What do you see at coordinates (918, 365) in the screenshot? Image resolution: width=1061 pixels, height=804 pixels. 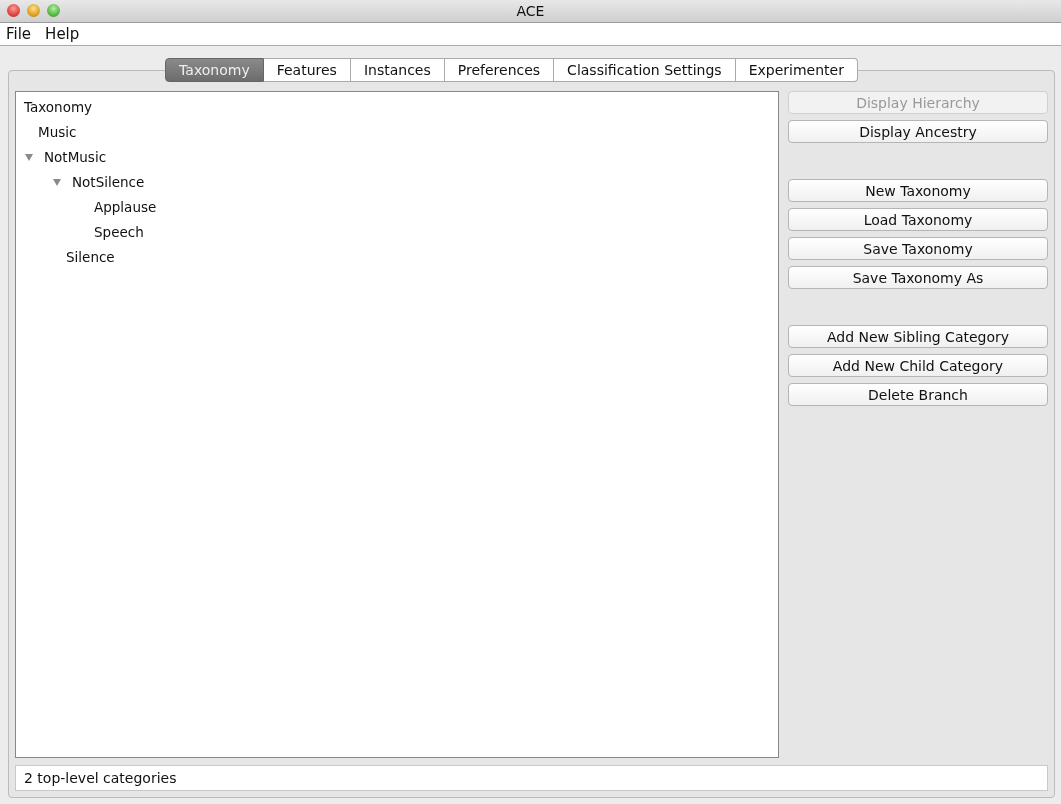 I see `action-button: Add New Child Category` at bounding box center [918, 365].